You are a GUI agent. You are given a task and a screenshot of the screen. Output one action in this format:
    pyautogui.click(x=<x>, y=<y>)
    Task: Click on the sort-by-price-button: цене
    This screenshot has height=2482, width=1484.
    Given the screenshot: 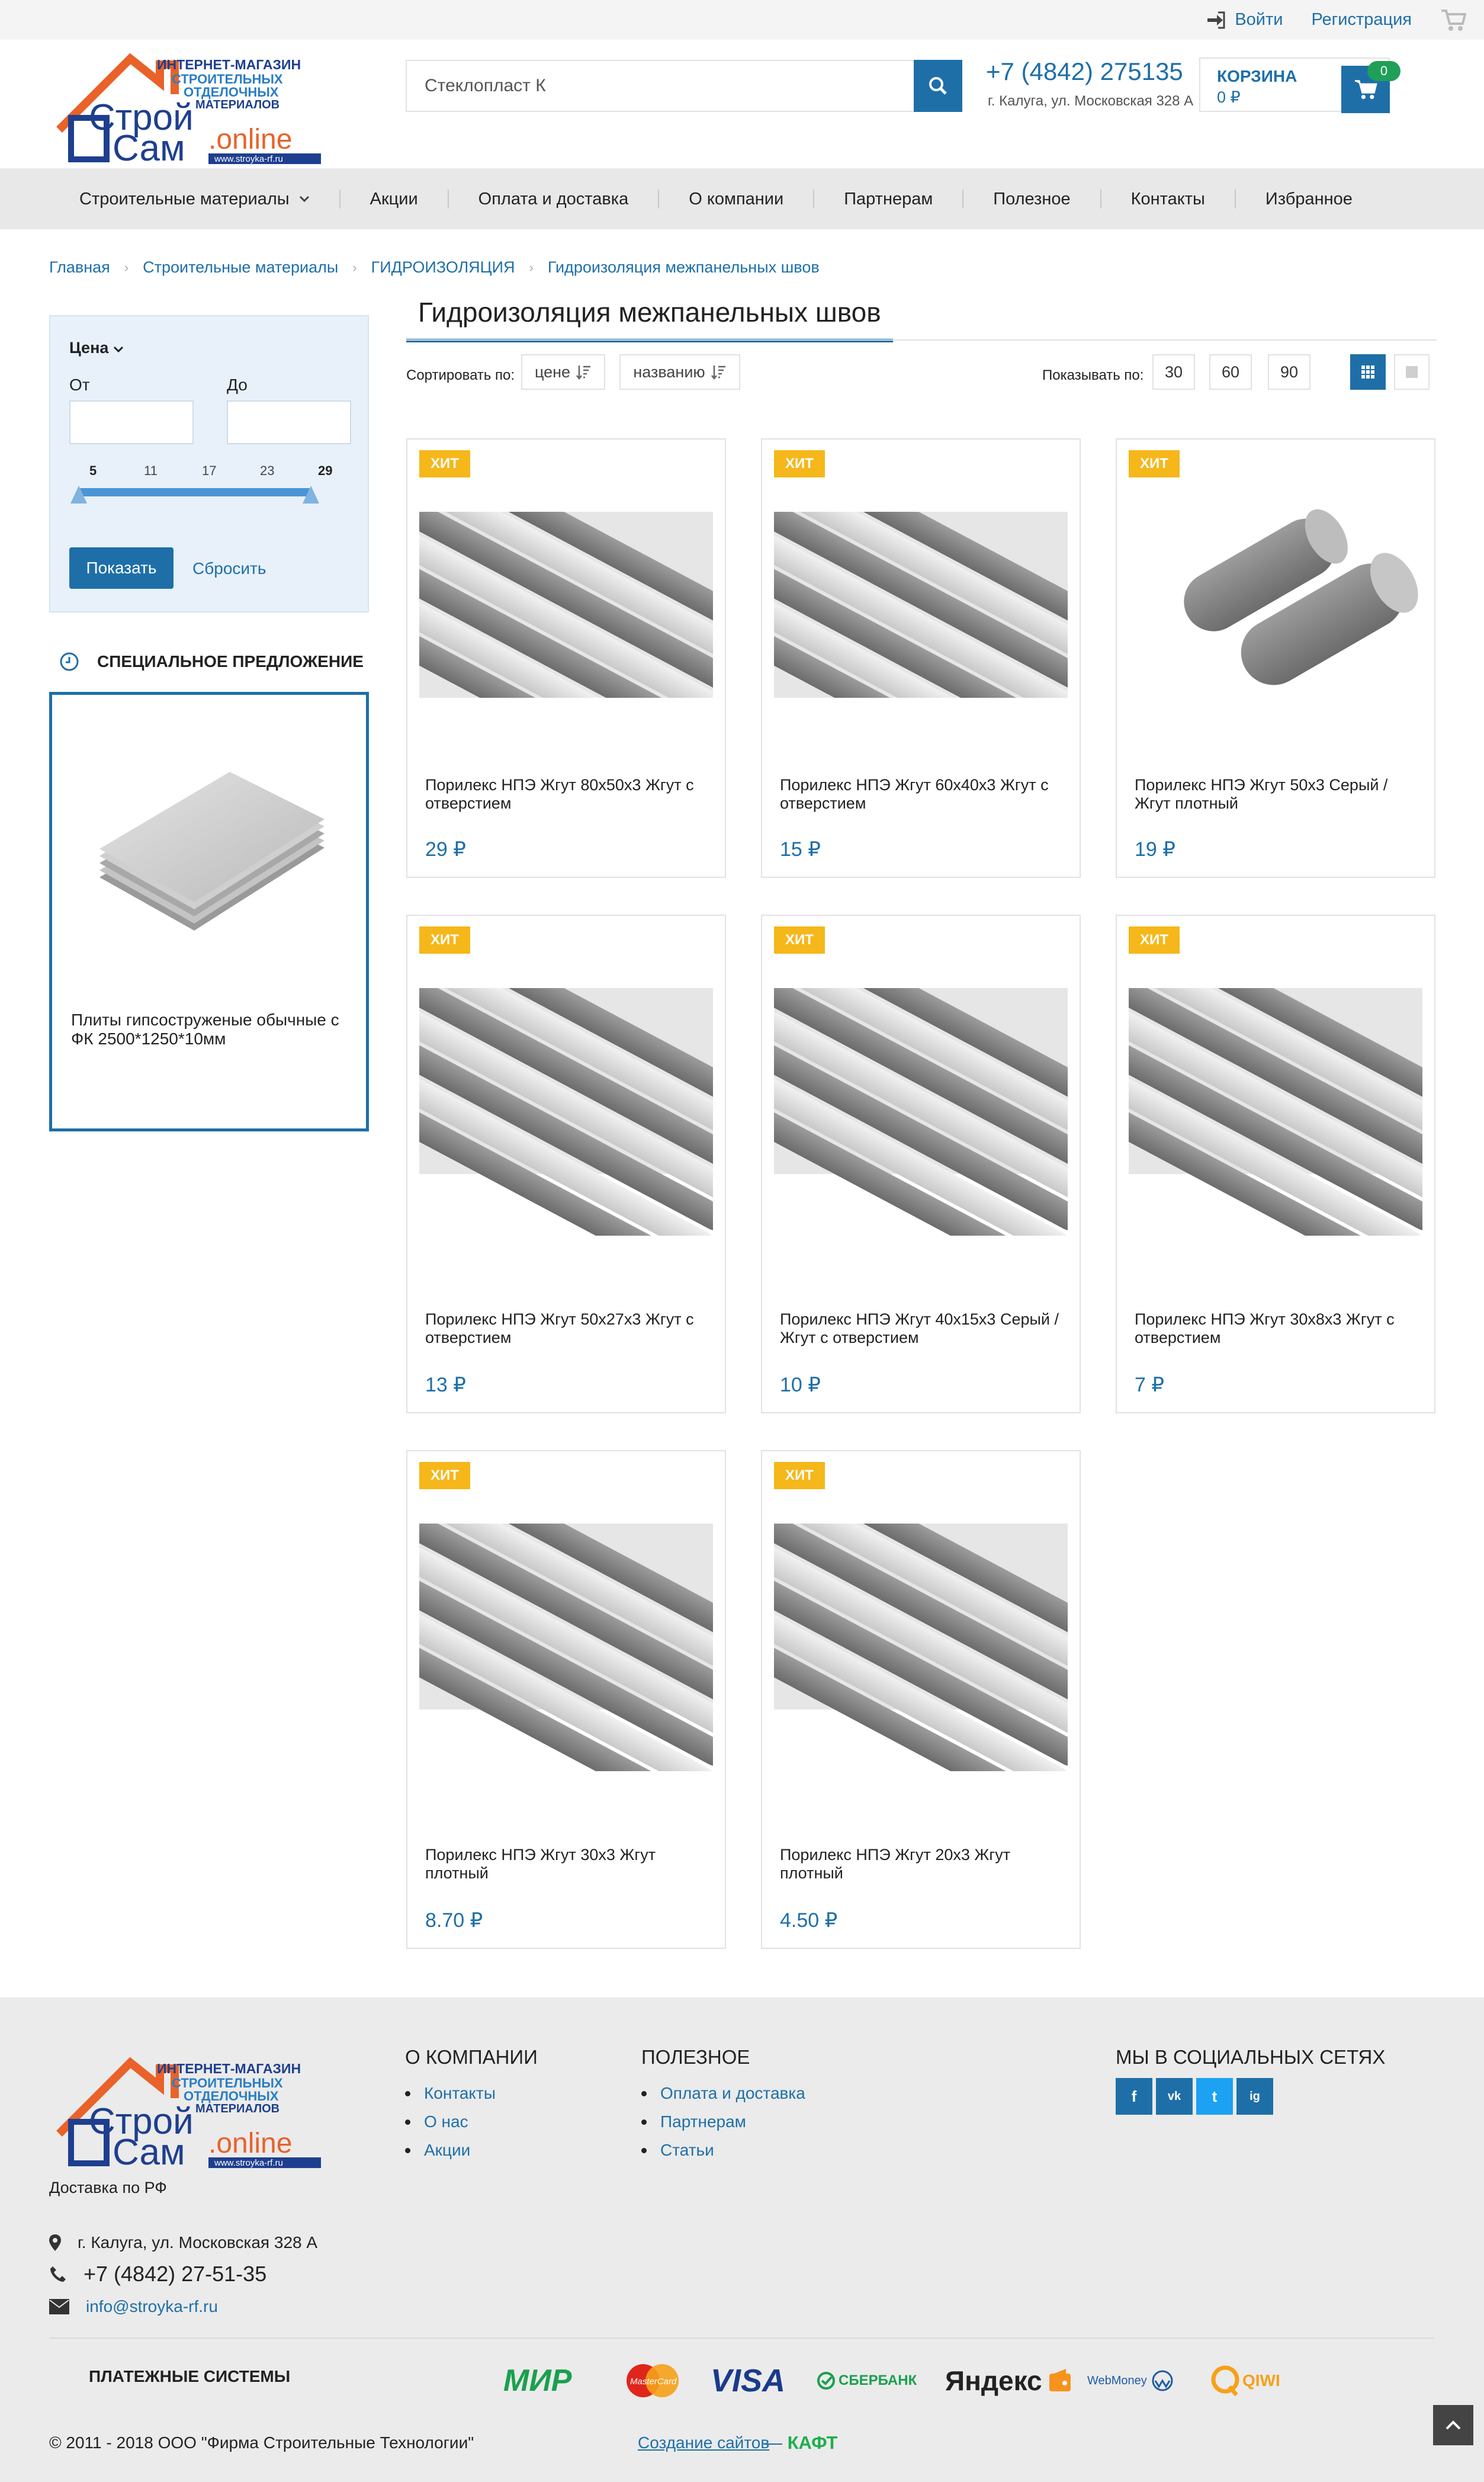 What is the action you would take?
    pyautogui.click(x=563, y=372)
    